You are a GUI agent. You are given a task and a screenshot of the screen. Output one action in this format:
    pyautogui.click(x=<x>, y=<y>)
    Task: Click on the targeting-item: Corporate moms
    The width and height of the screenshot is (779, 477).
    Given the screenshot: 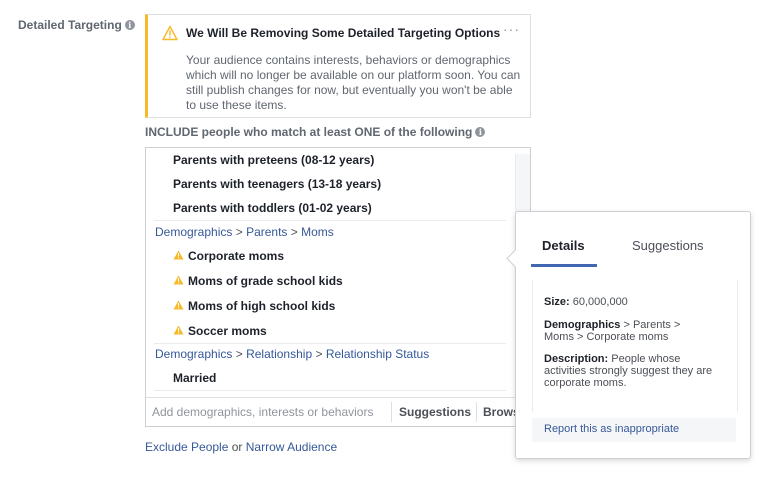 What is the action you would take?
    pyautogui.click(x=228, y=256)
    